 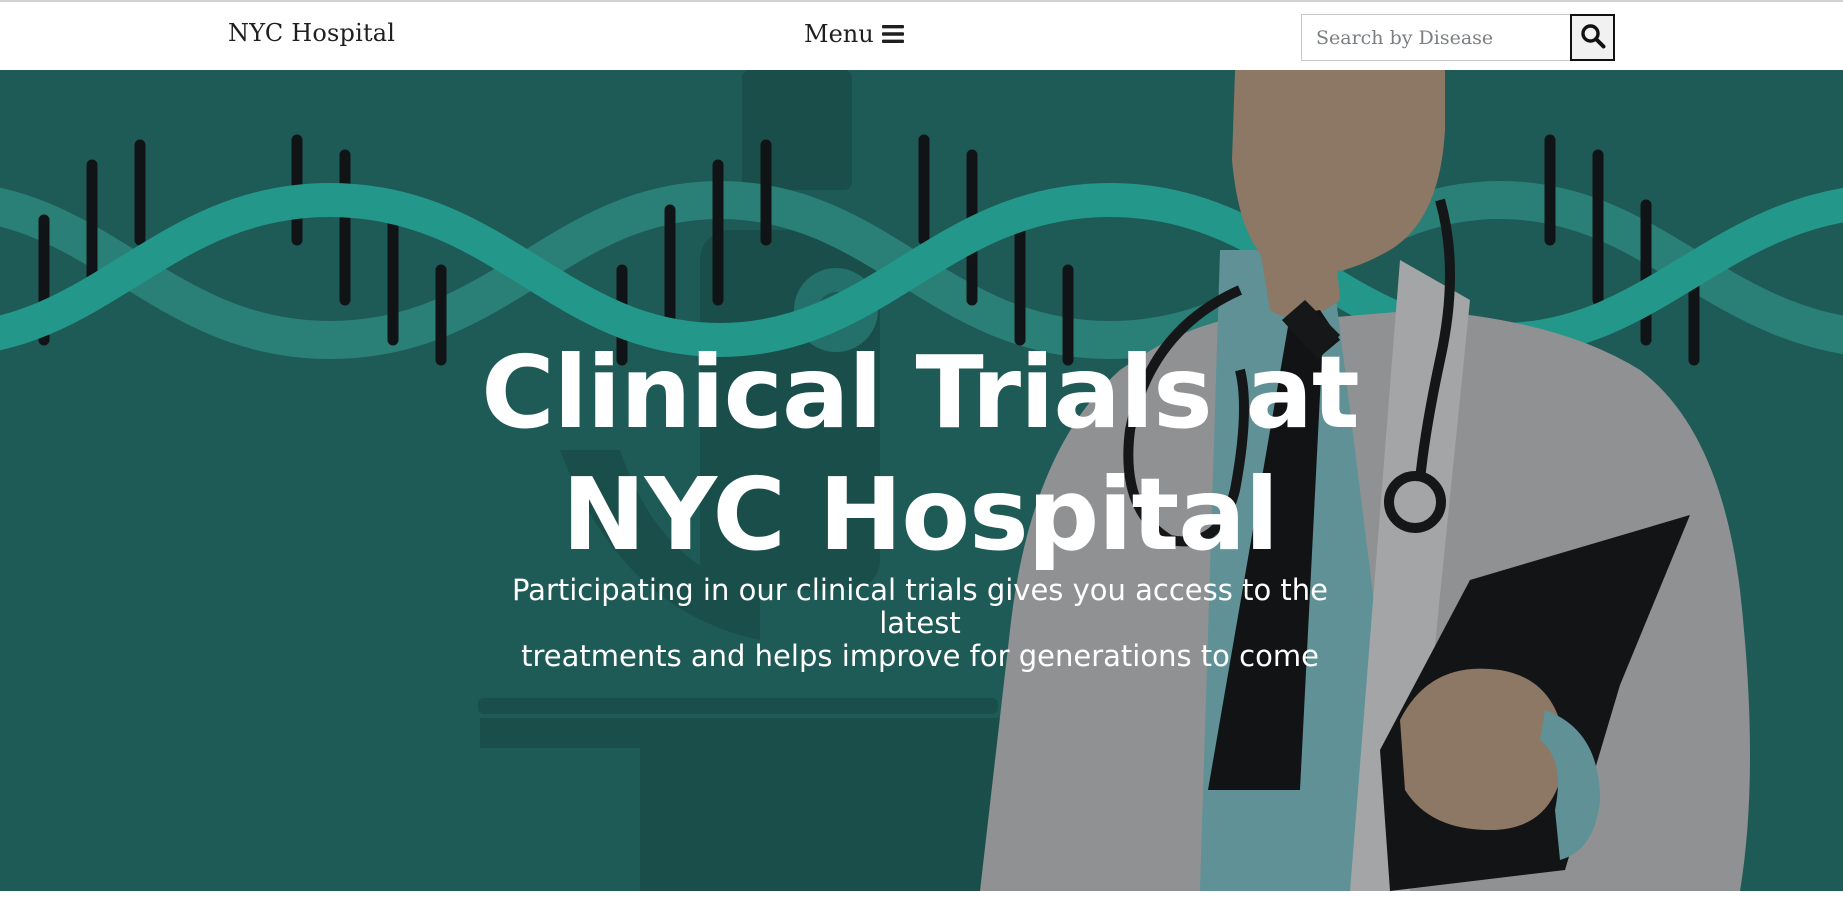 What do you see at coordinates (920, 454) in the screenshot?
I see `hero-title: Clinical Trials at NYC Hospital` at bounding box center [920, 454].